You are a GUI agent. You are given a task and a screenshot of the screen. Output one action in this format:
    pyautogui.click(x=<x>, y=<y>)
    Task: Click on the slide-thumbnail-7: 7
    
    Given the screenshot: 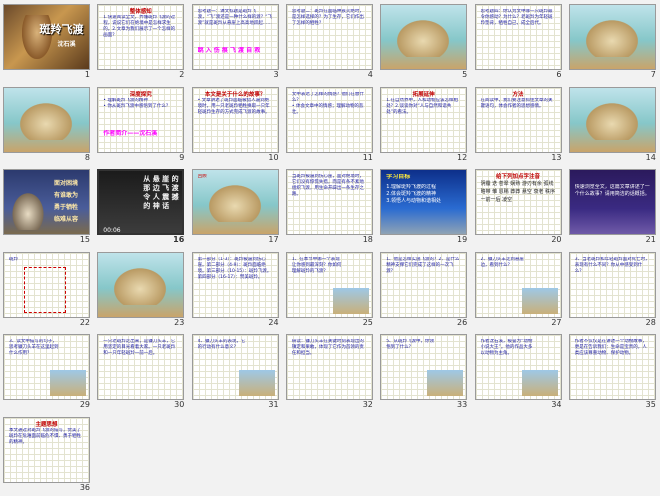 What is the action you would take?
    pyautogui.click(x=613, y=42)
    